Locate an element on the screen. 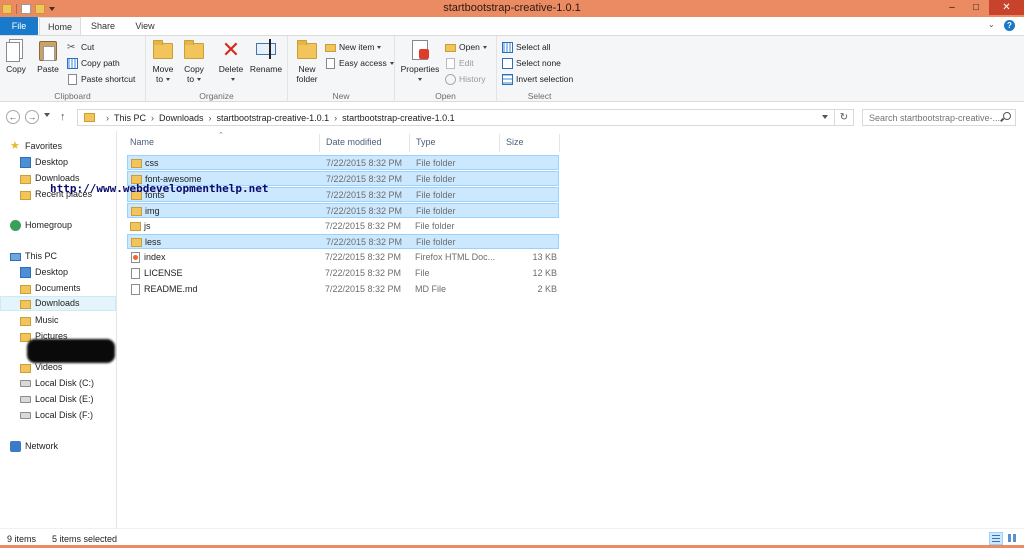 The height and width of the screenshot is (548, 1024). up-arrow-icon: ↑ is located at coordinates (63, 117).